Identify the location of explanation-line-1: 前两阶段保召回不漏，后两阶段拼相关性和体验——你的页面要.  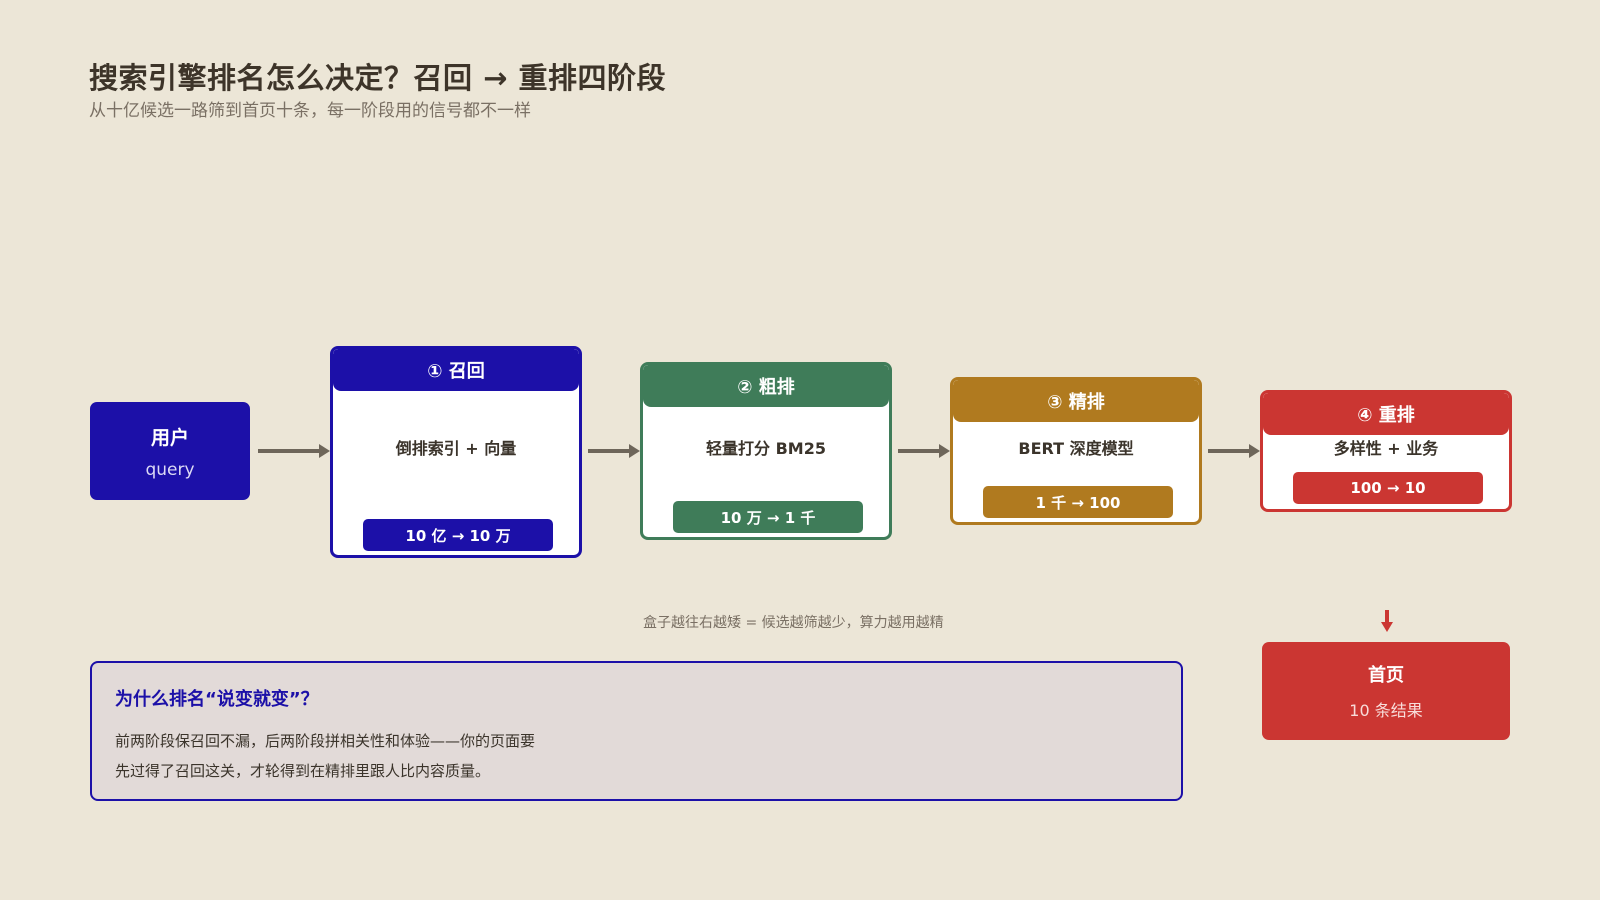
(325, 741).